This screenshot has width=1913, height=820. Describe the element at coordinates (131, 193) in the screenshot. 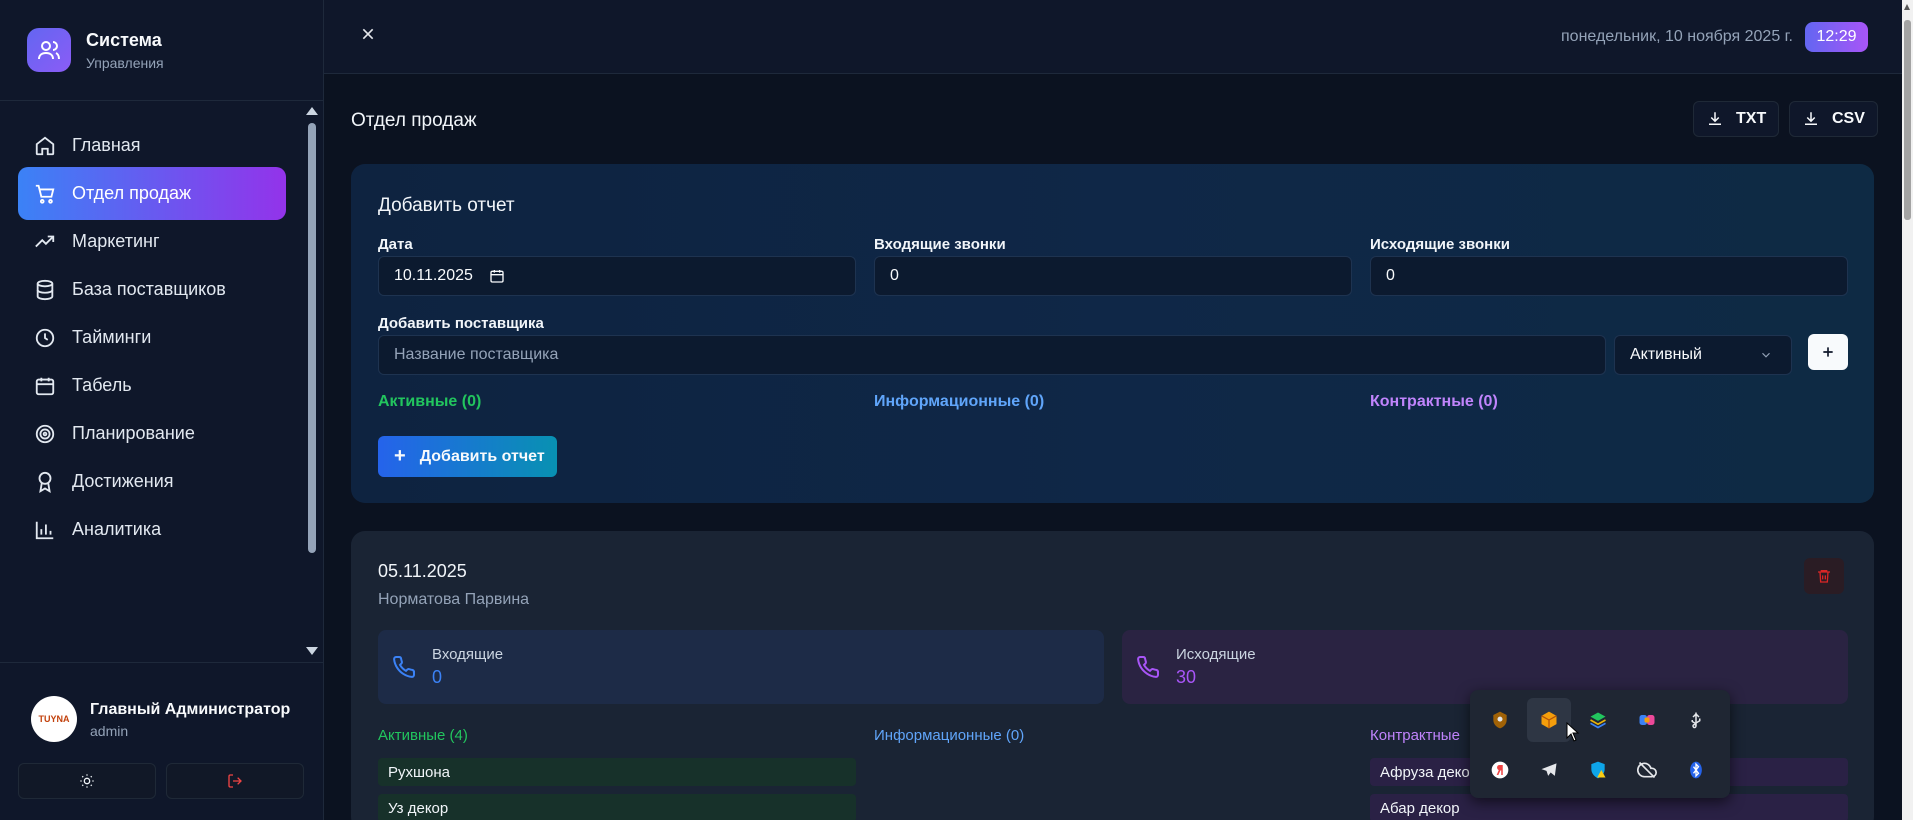

I see `sidebar-item-label: Отдел продаж` at that location.